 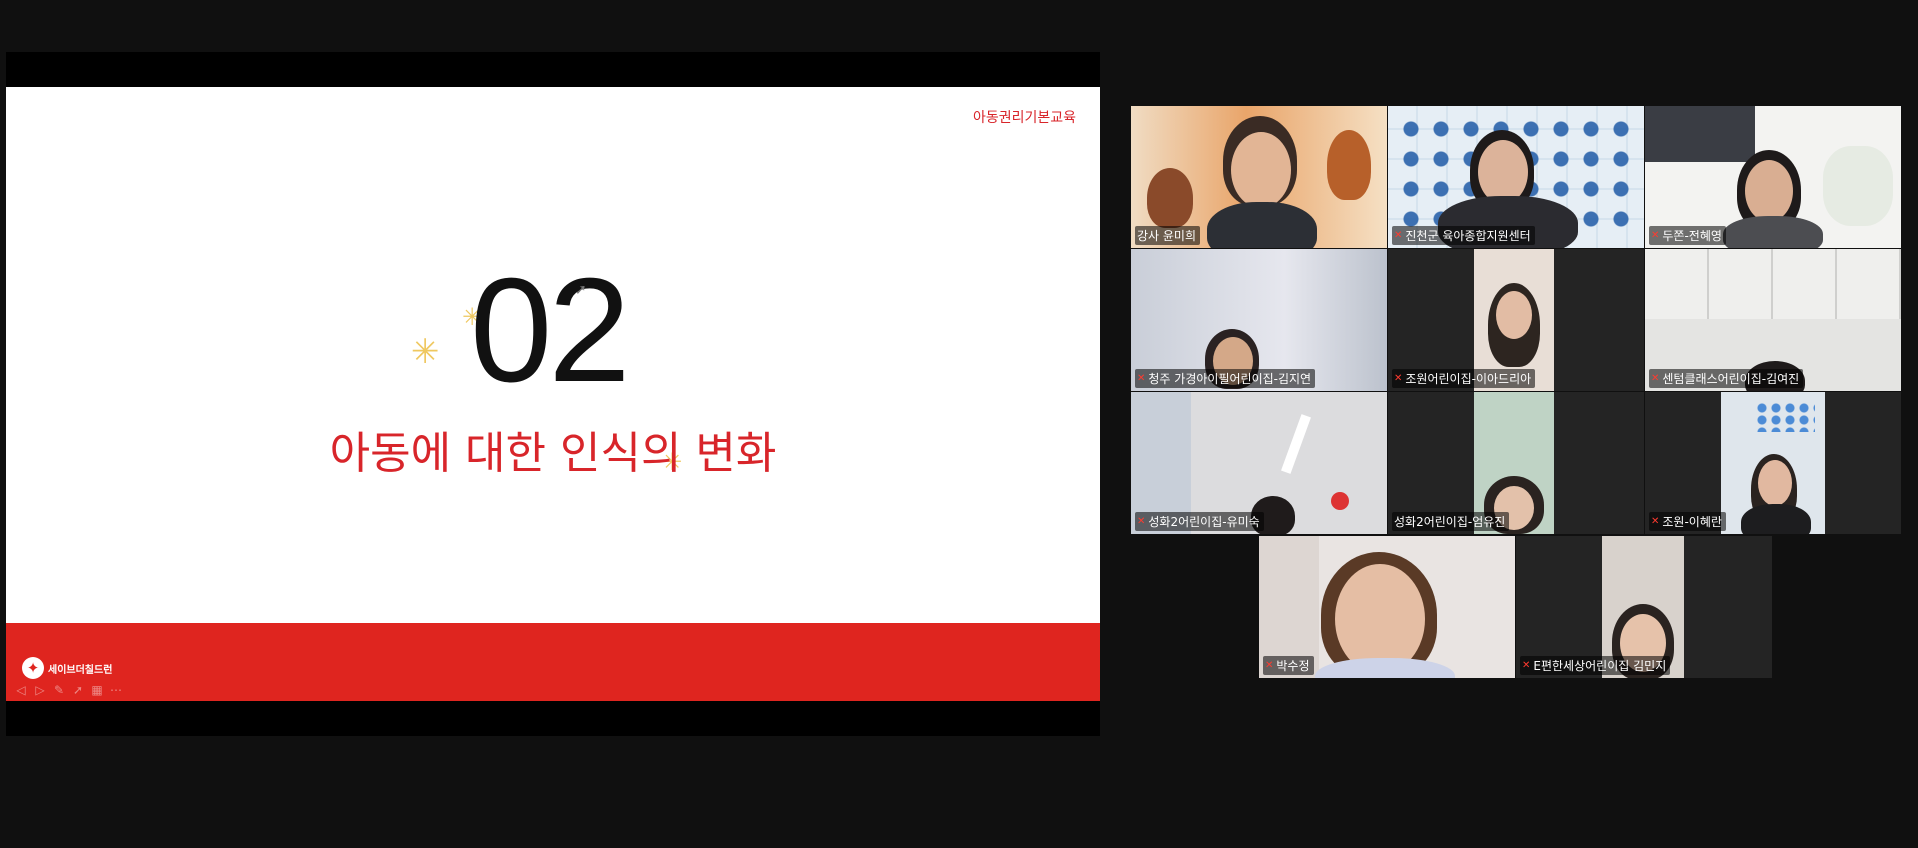 What do you see at coordinates (1687, 235) in the screenshot?
I see `participant-name-tag: ✕ 두쫀-전혜영` at bounding box center [1687, 235].